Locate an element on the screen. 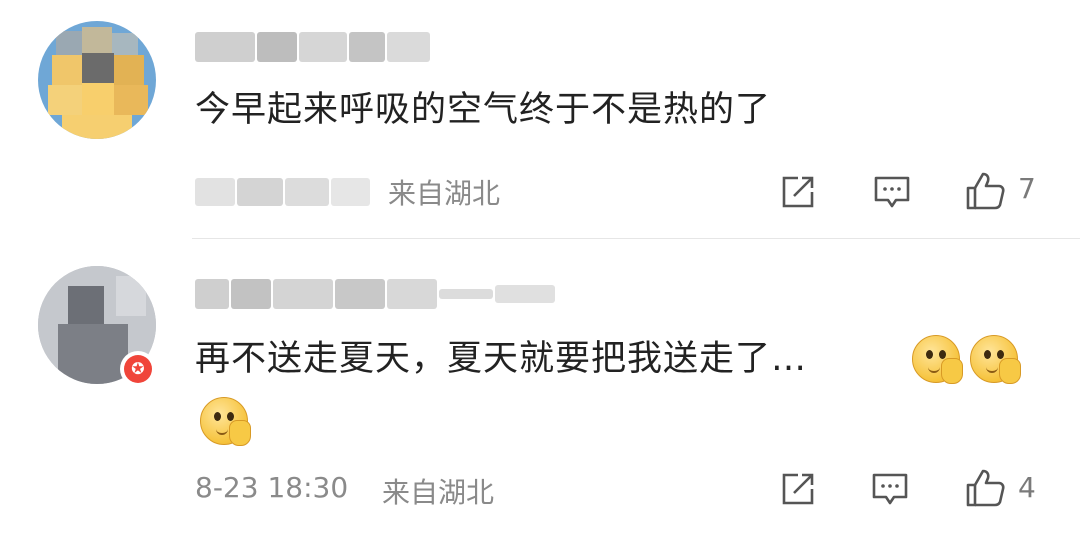 The width and height of the screenshot is (1080, 536). timestamp: 8-23 18:30 is located at coordinates (272, 487).